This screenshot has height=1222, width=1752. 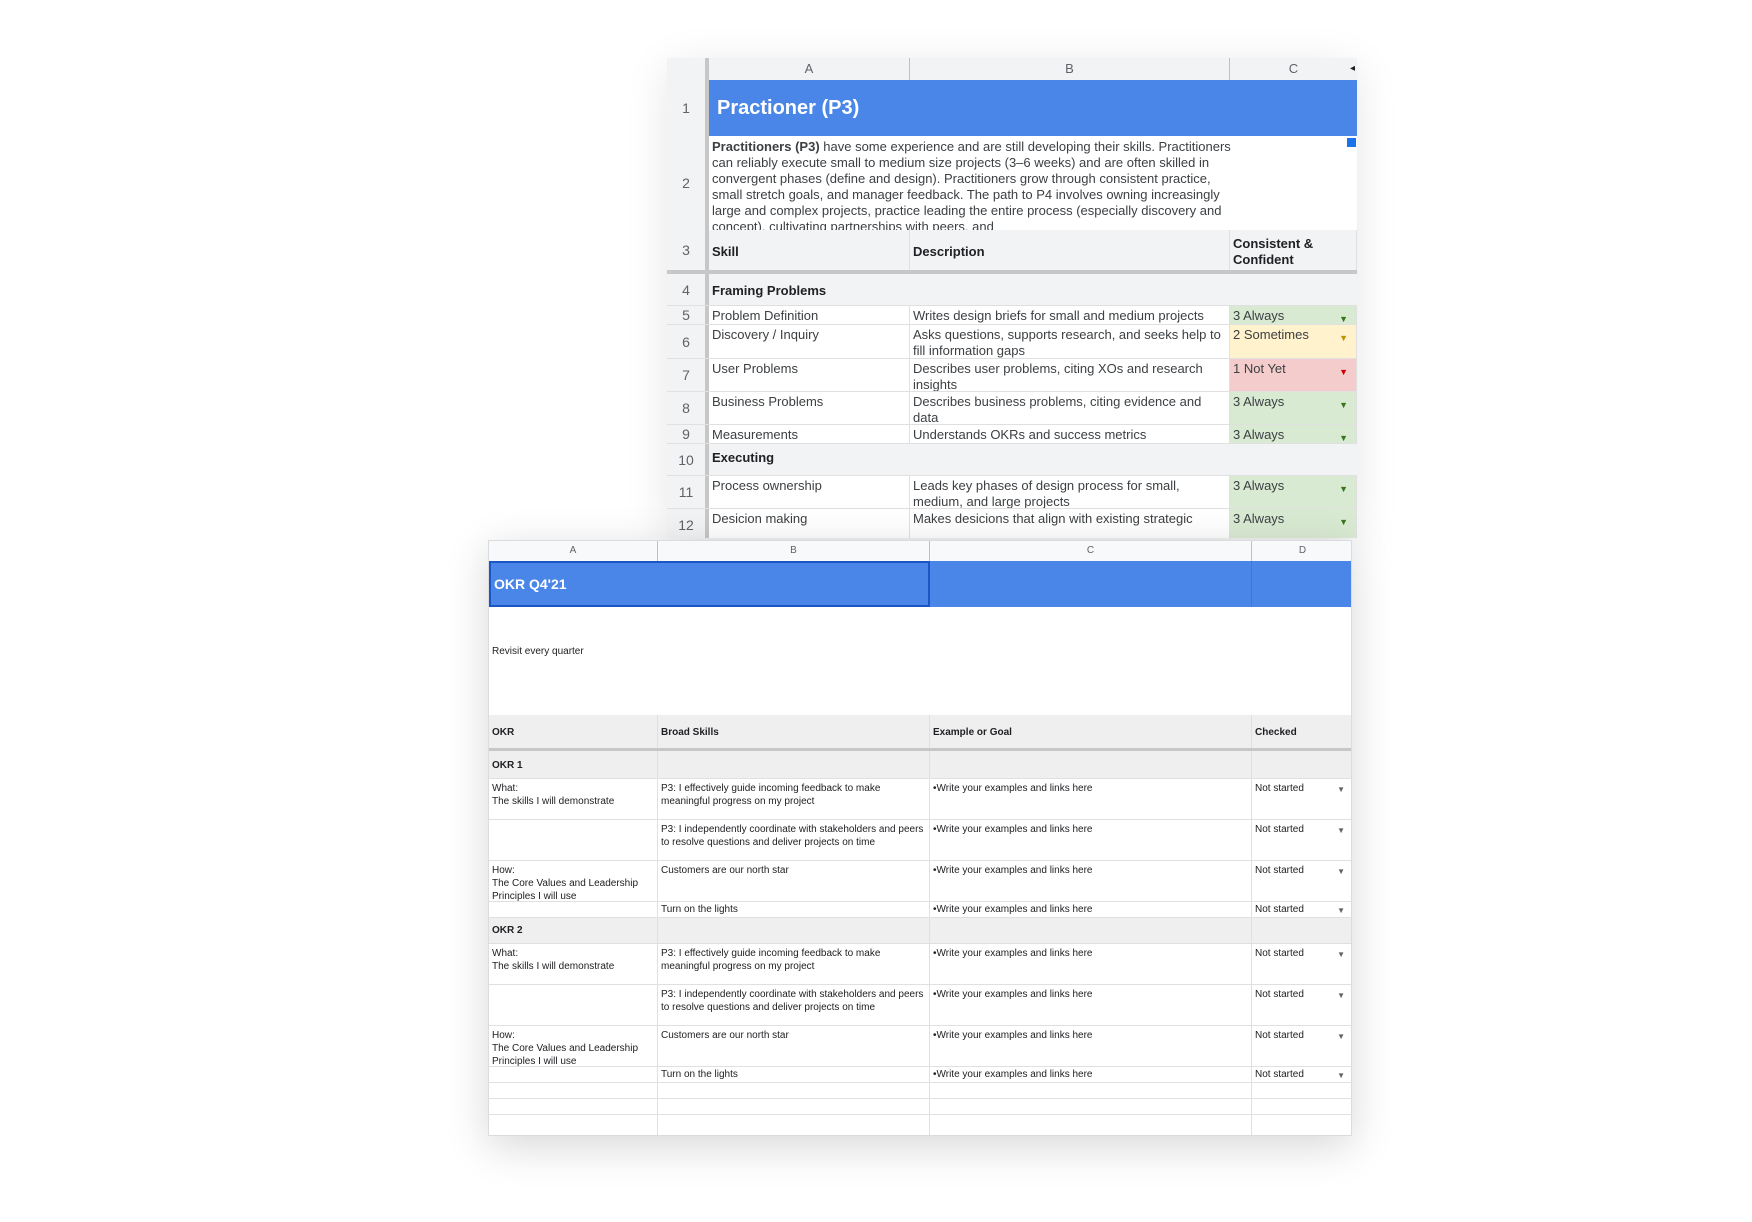 I want to click on section-label: Framing Problems, so click(x=1033, y=289).